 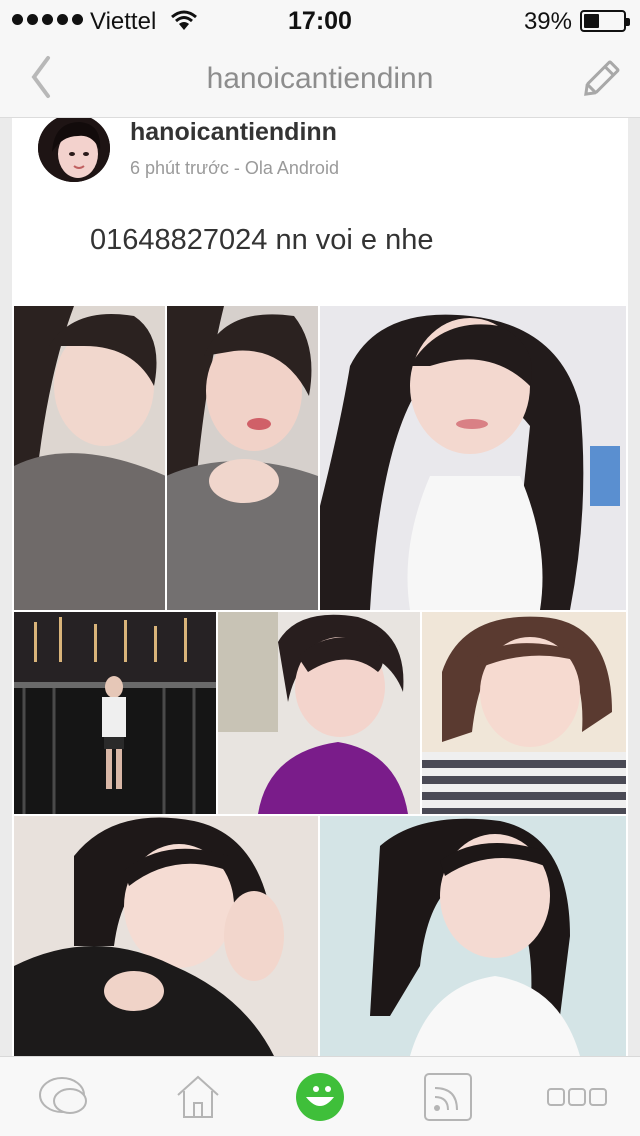 What do you see at coordinates (320, 20) in the screenshot?
I see `status-bar: Viettel 17:00 39%` at bounding box center [320, 20].